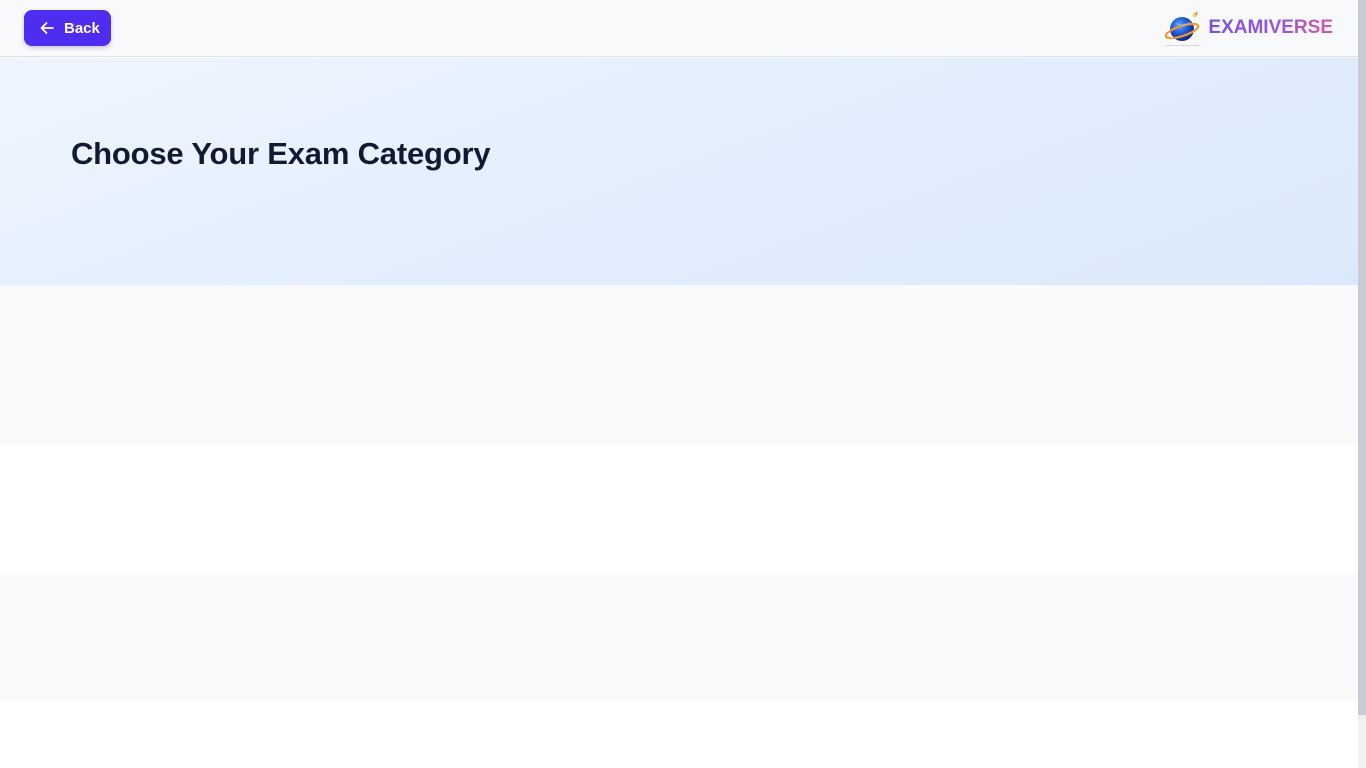 This screenshot has width=1366, height=768. Describe the element at coordinates (82, 28) in the screenshot. I see `back-button-label: Back` at that location.